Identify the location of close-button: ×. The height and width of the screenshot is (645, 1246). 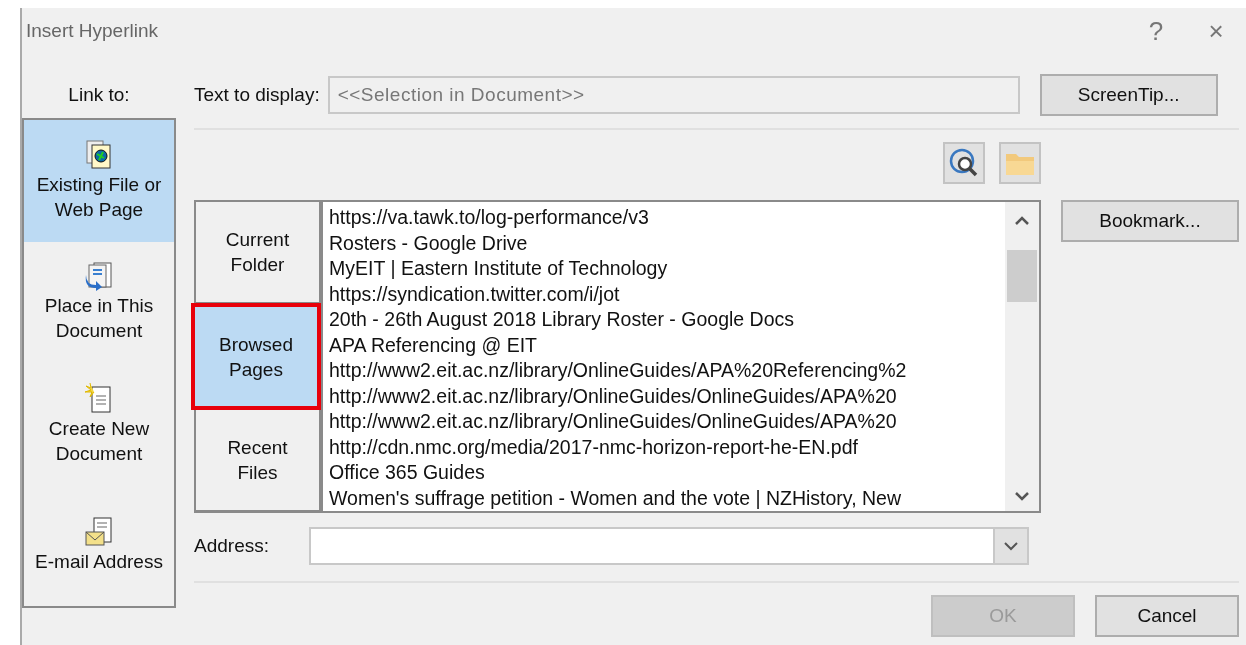
(1216, 31).